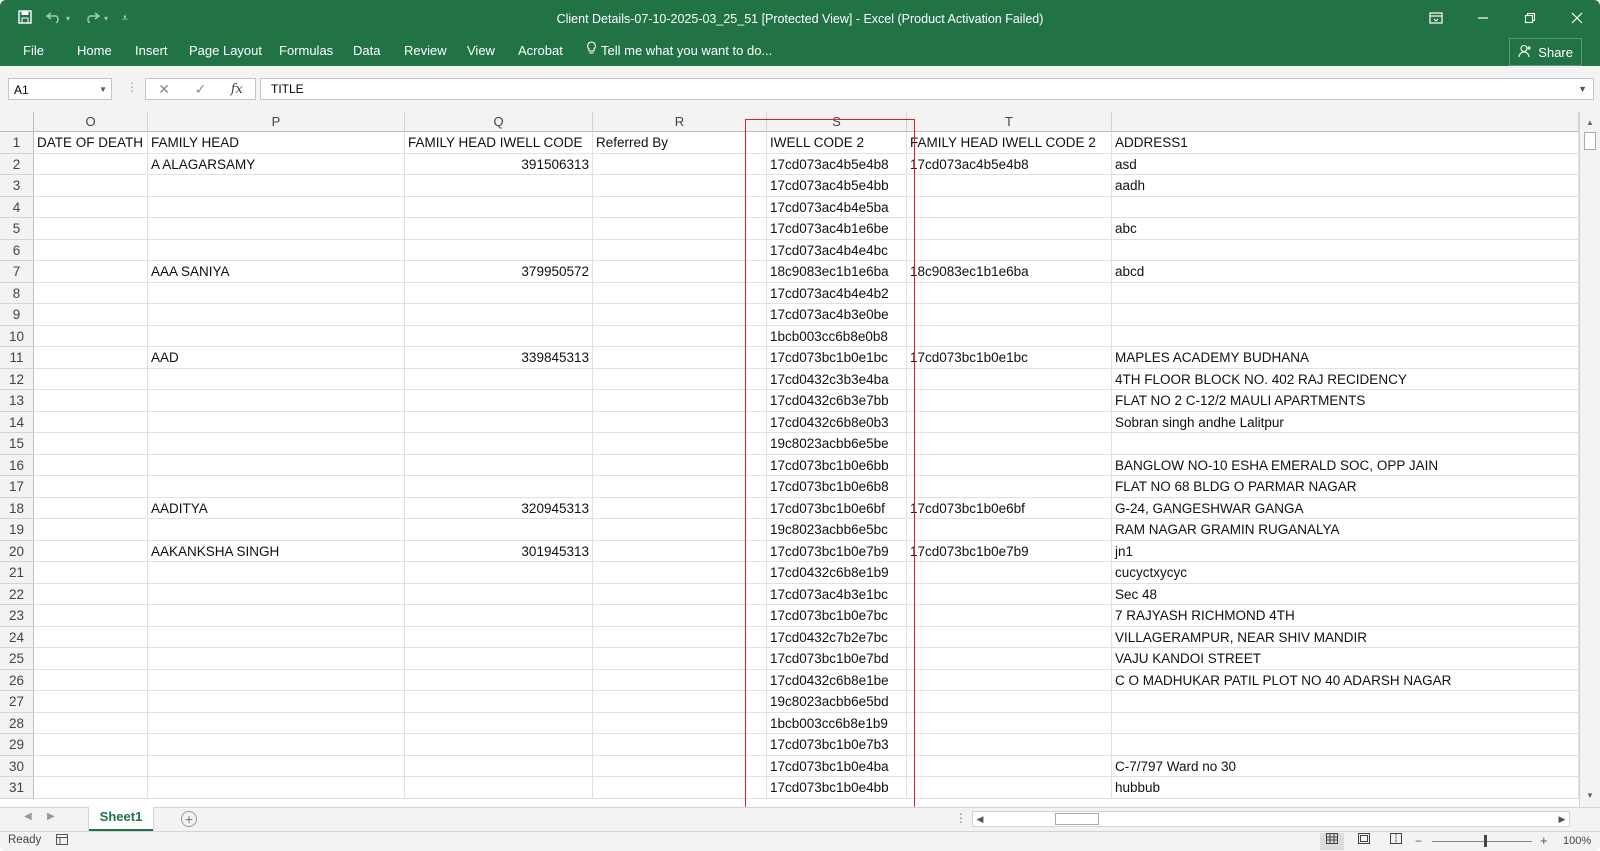  I want to click on row-header: 23, so click(17, 616).